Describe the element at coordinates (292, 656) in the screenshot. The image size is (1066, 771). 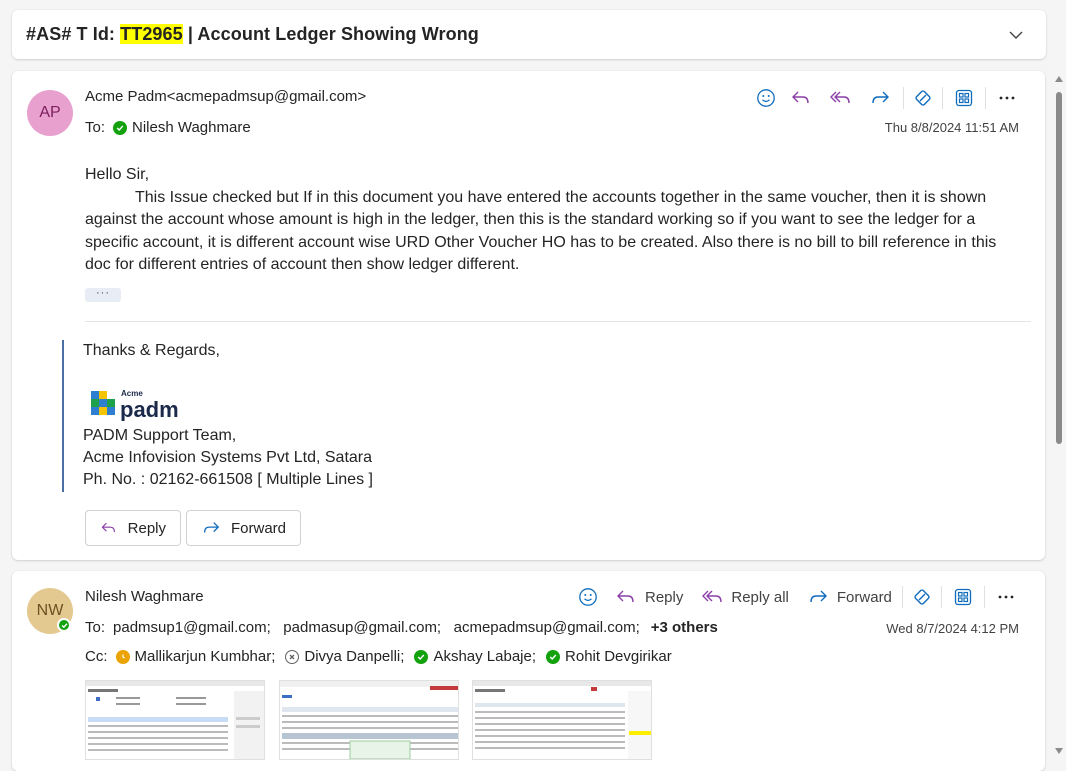
I see `offline-status-icon` at that location.